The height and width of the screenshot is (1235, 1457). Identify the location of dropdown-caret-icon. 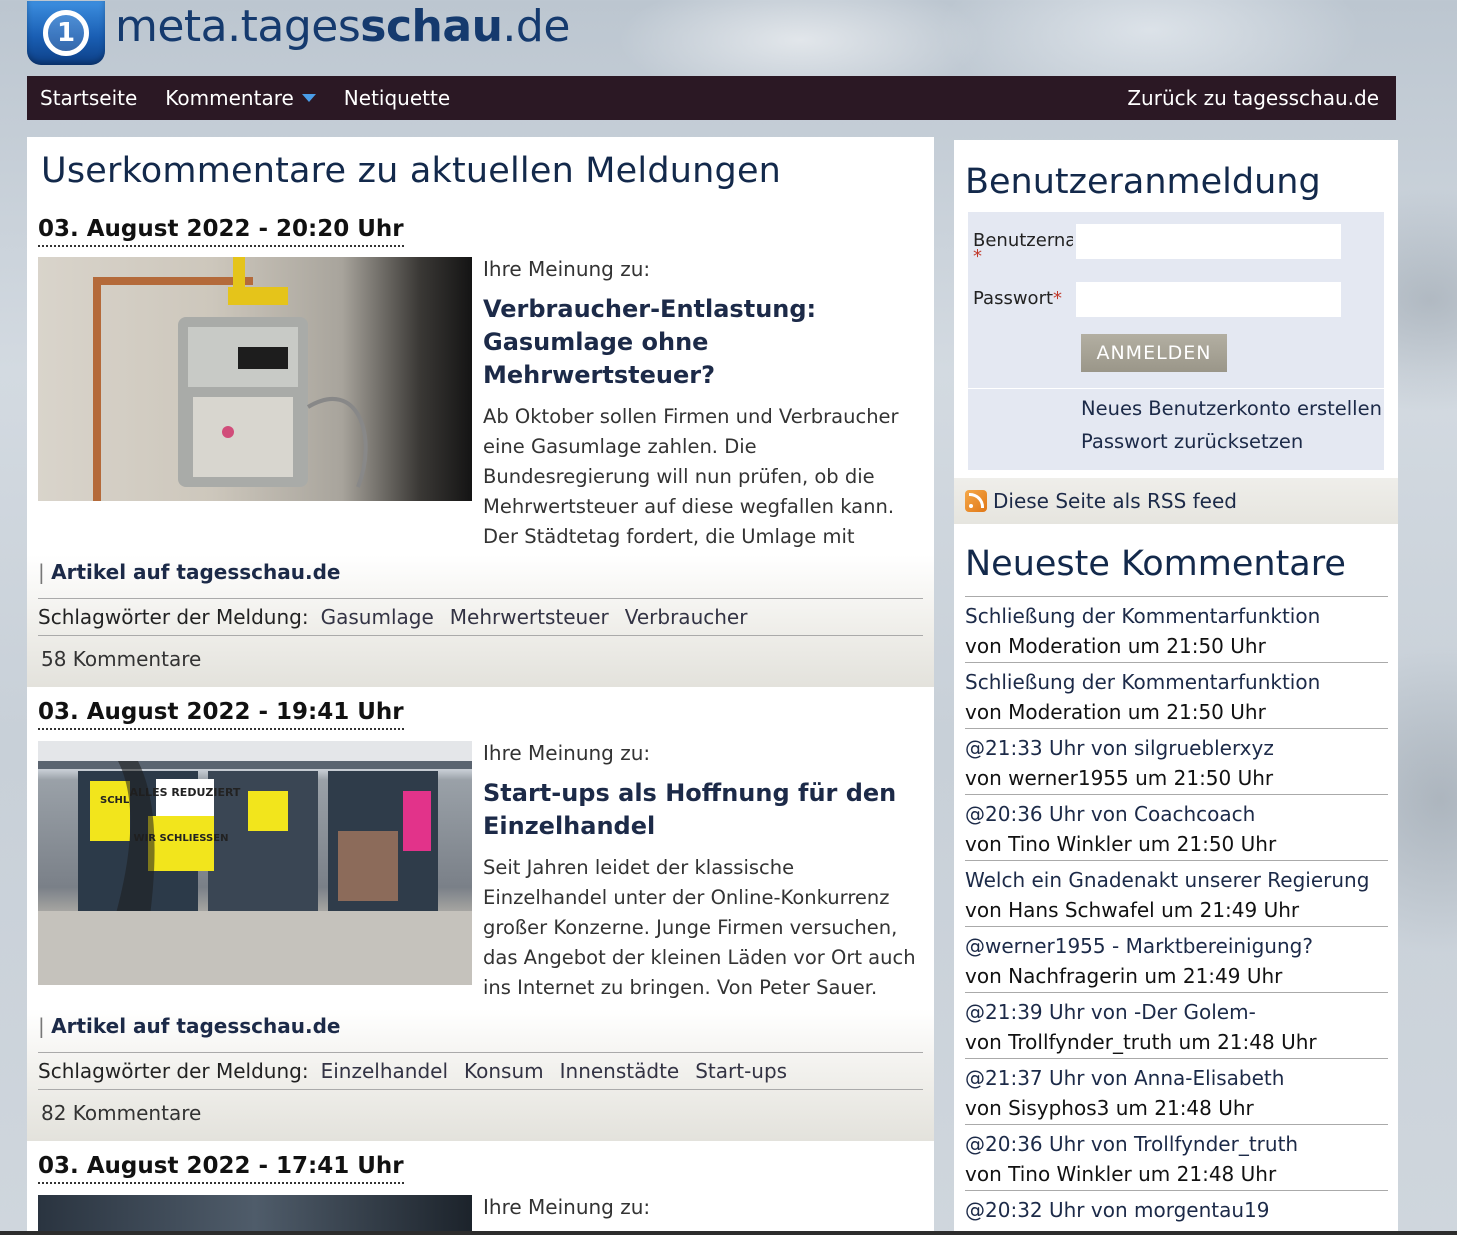
(308, 98).